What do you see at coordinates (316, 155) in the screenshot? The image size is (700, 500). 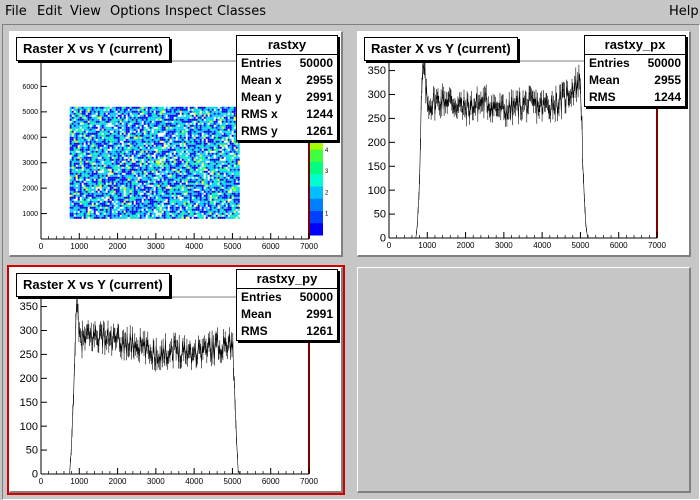 I see `colorbar-segment` at bounding box center [316, 155].